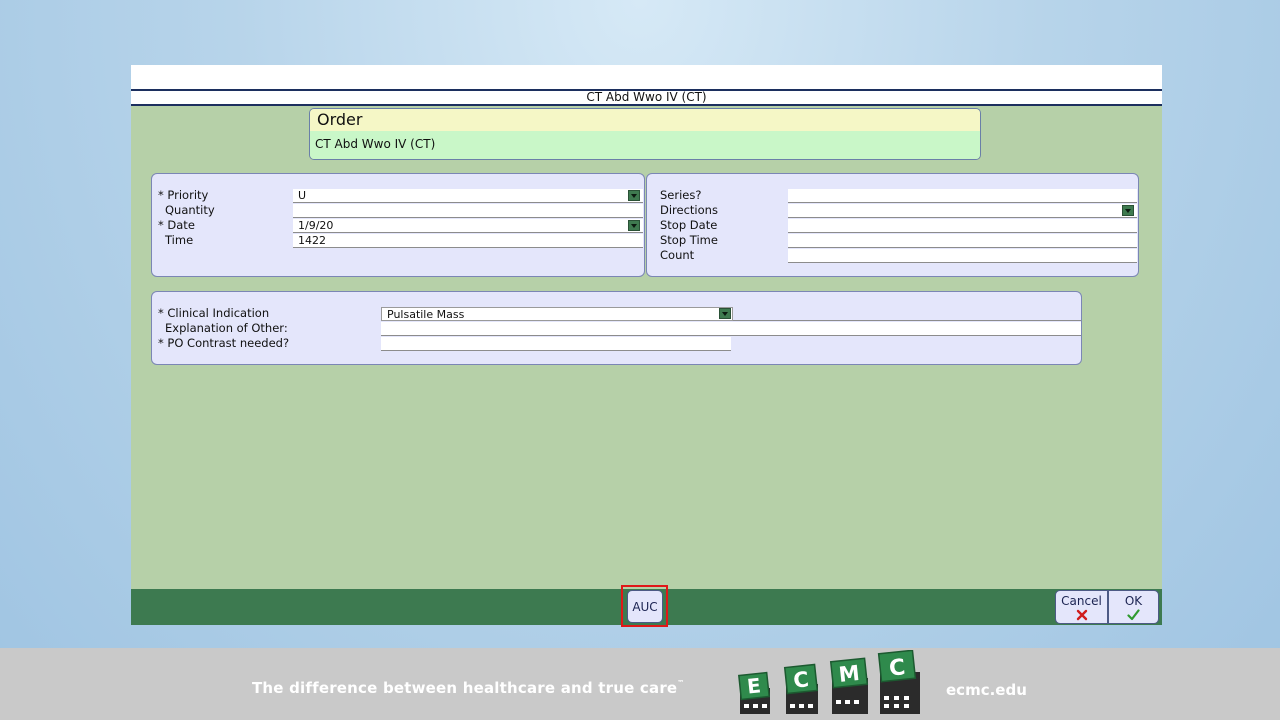  I want to click on stop-time-field, so click(962, 241).